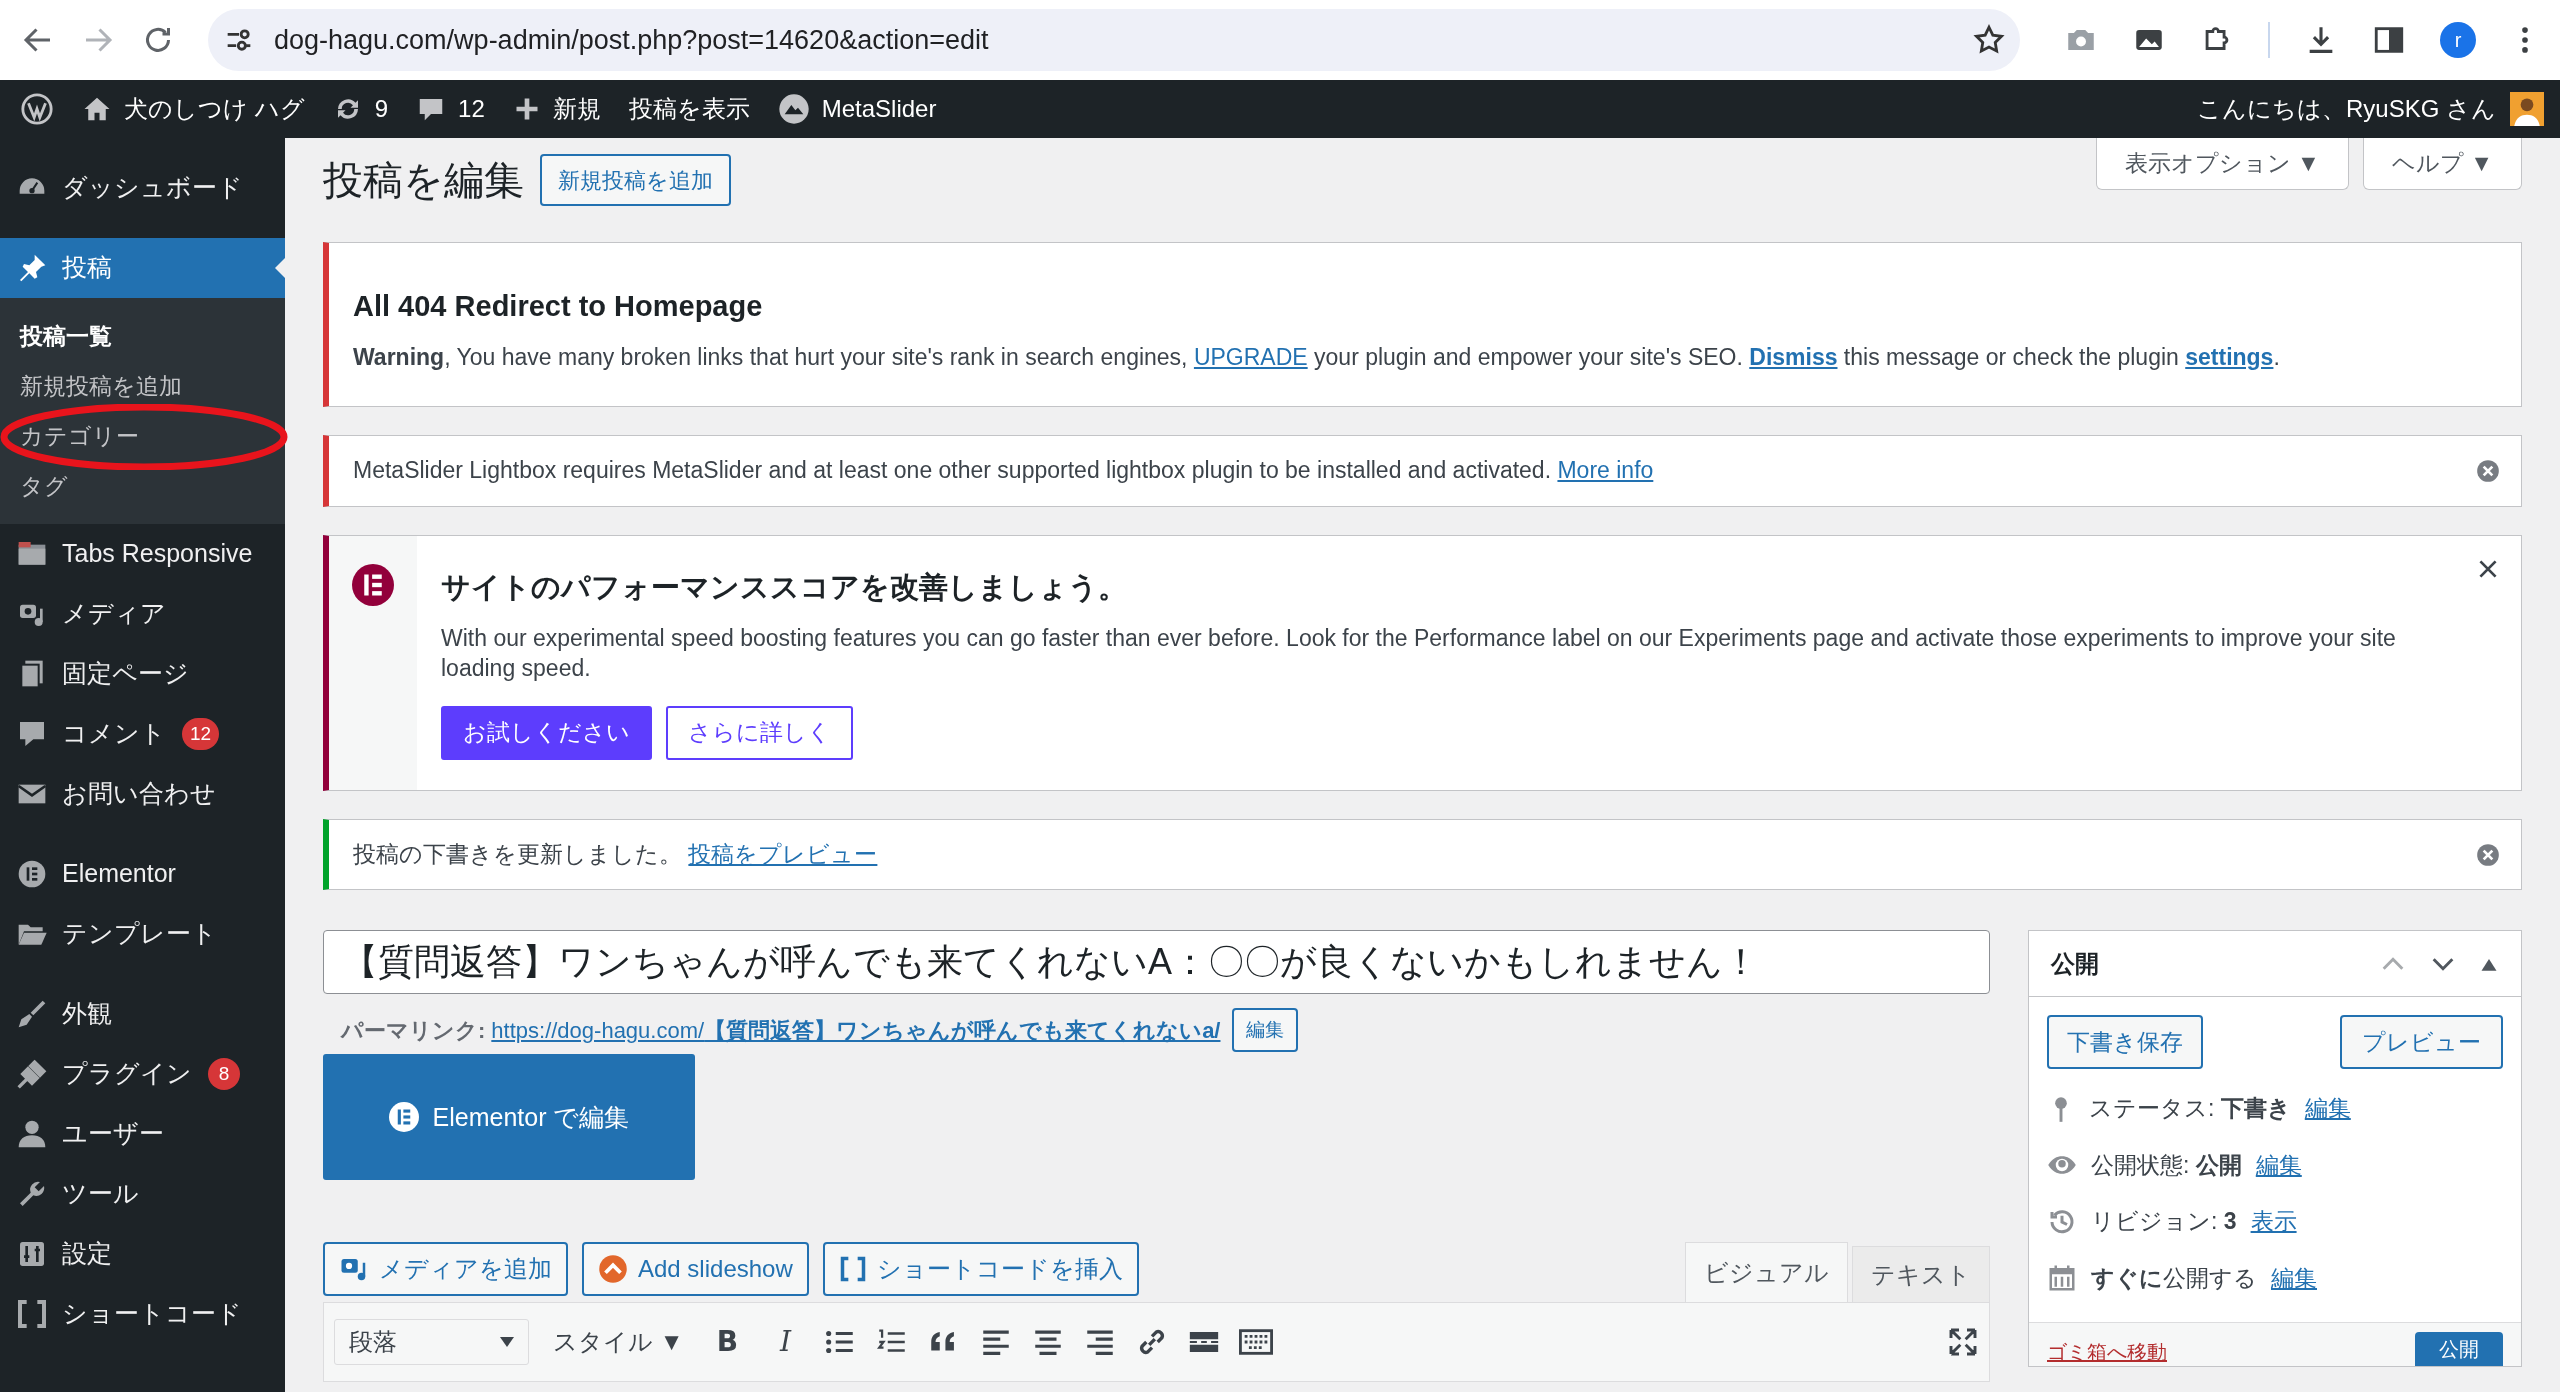  What do you see at coordinates (2458, 40) in the screenshot?
I see `profile-avatar: r` at bounding box center [2458, 40].